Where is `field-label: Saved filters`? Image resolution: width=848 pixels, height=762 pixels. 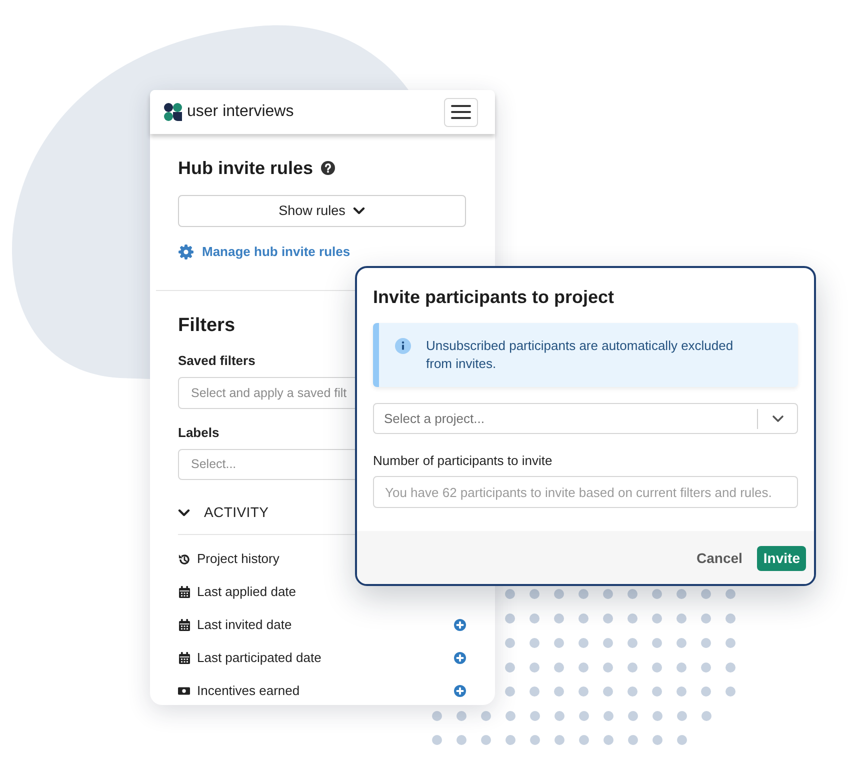
field-label: Saved filters is located at coordinates (217, 360).